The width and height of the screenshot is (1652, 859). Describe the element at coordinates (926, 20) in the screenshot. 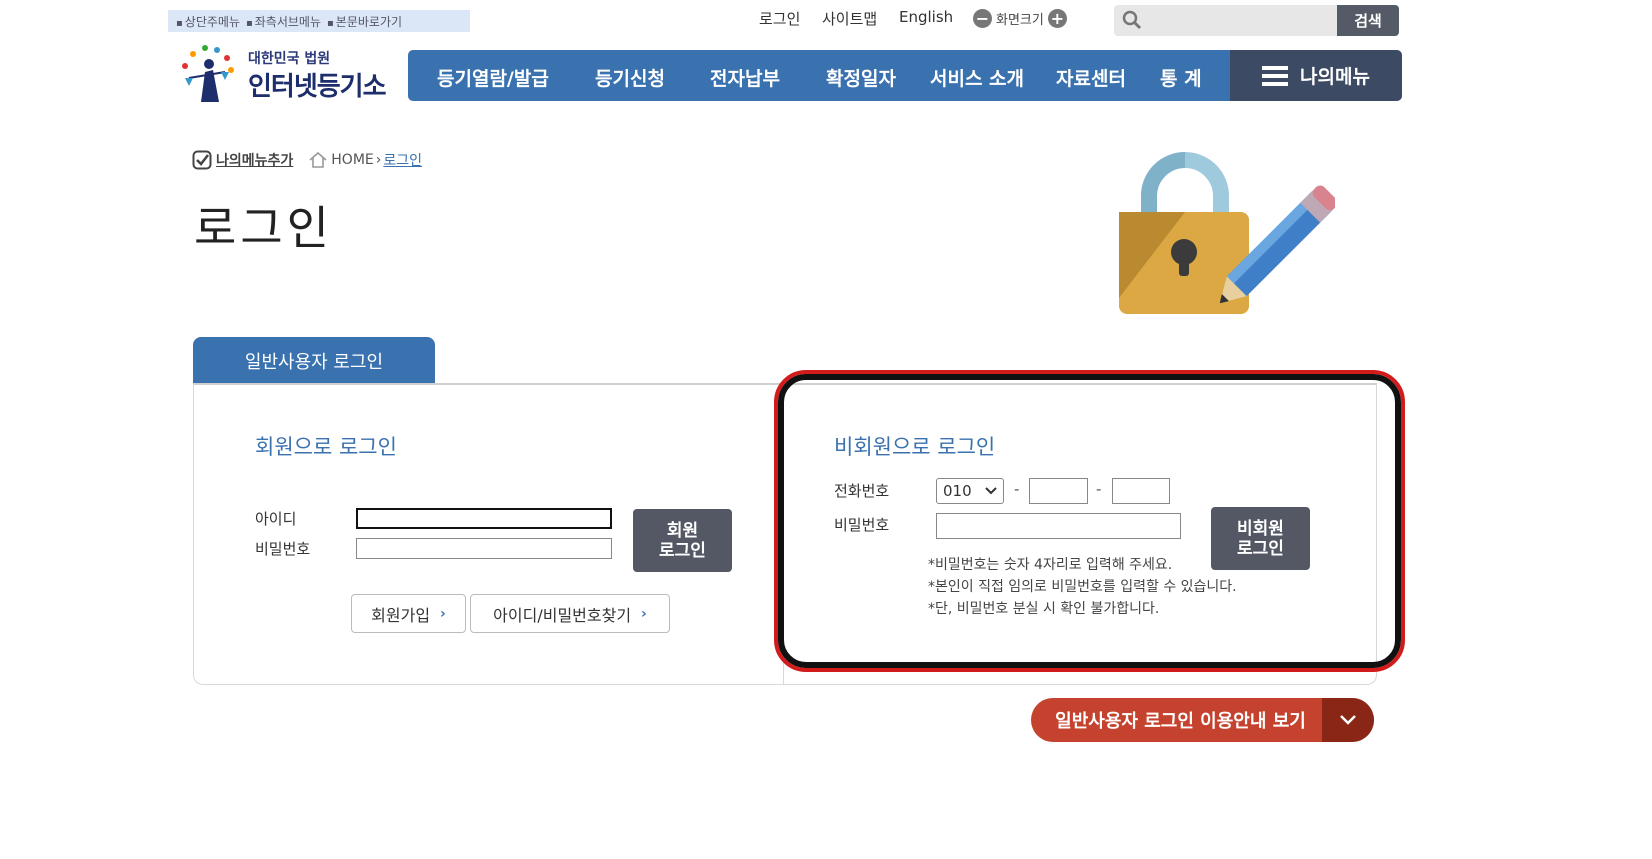

I see `english-link: English` at that location.